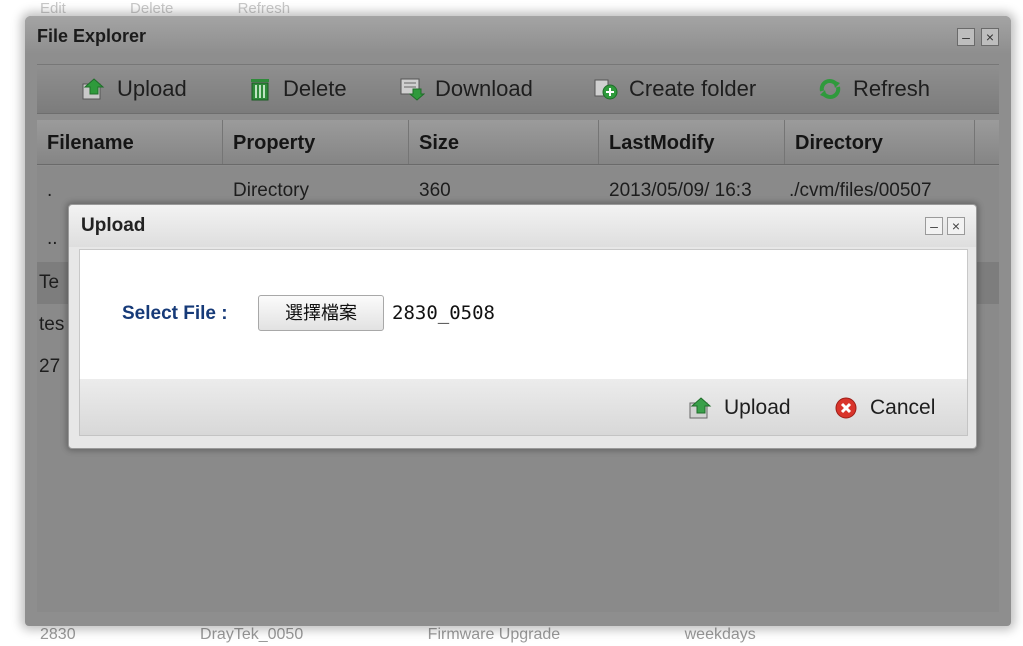 This screenshot has width=1023, height=646. I want to click on download-button: Download, so click(466, 89).